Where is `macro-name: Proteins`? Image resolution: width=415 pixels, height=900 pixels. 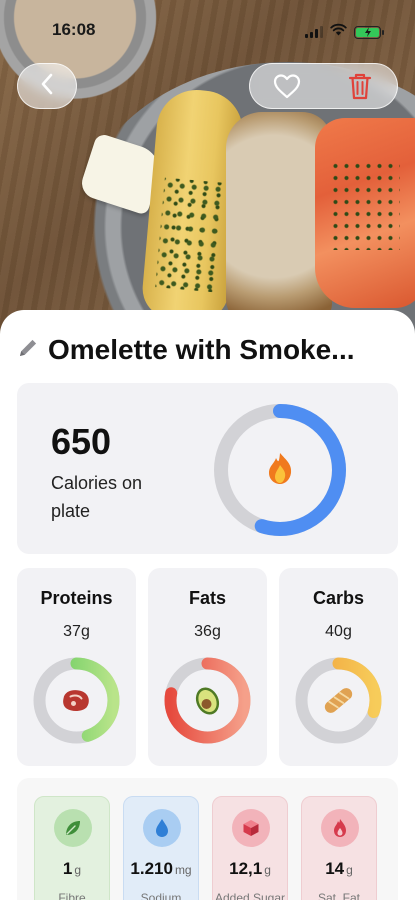
macro-name: Proteins is located at coordinates (76, 598).